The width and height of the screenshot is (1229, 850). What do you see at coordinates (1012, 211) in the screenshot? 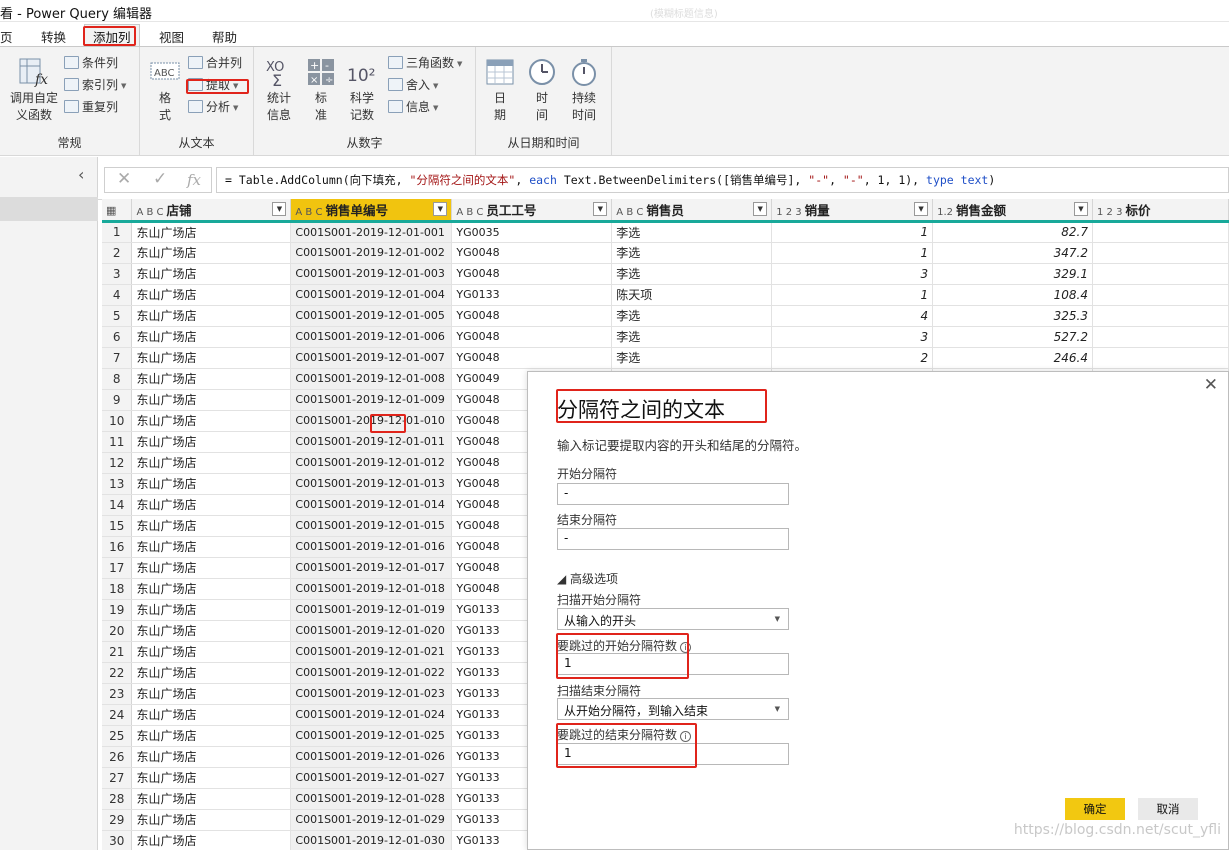
I see `column-header: 1.2 销售金额 ▼` at bounding box center [1012, 211].